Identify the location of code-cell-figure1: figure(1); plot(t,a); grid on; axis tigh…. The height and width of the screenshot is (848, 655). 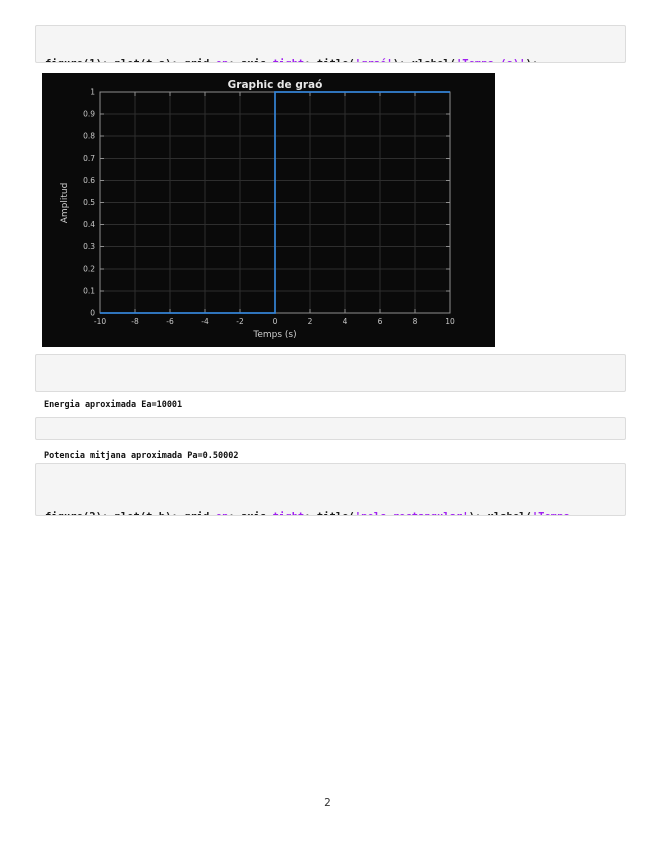
(330, 44).